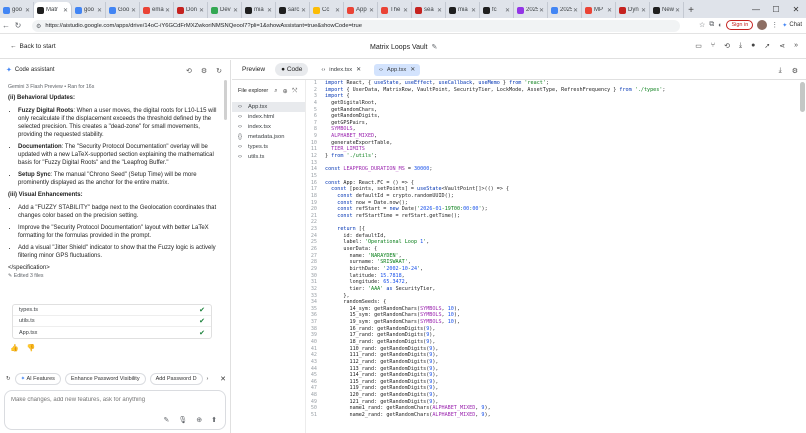 The height and width of the screenshot is (433, 806). What do you see at coordinates (698, 46) in the screenshot?
I see `device-icon: ▭` at bounding box center [698, 46].